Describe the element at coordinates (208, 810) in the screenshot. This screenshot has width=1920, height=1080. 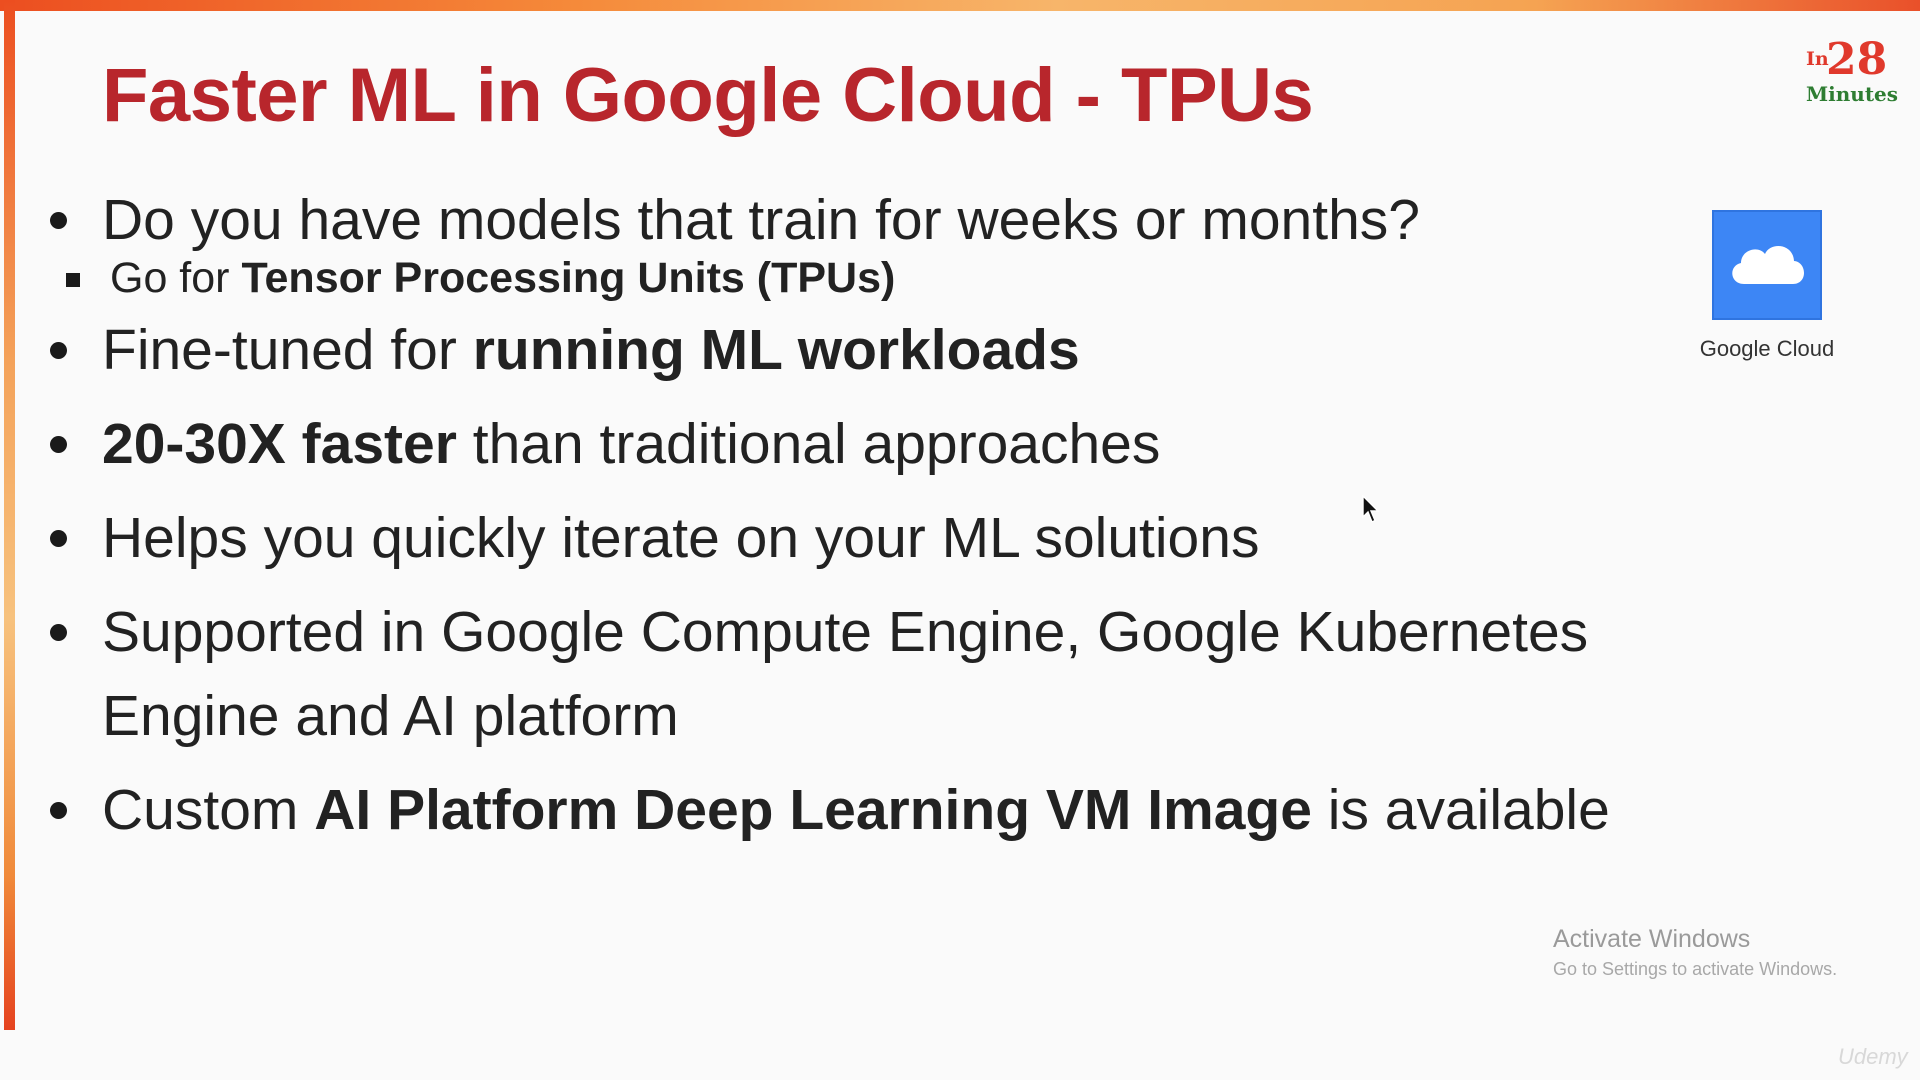
I see `text: Custom` at that location.